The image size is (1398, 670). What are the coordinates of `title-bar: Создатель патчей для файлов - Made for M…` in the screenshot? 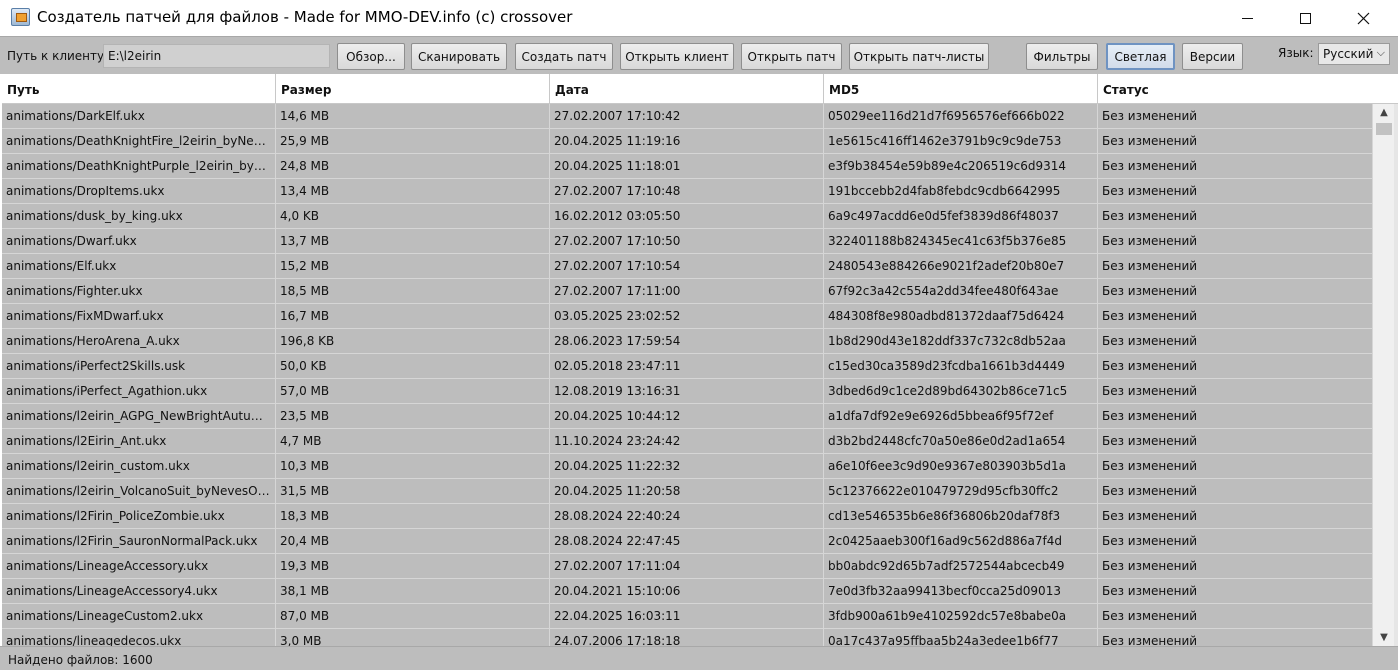 It's located at (699, 18).